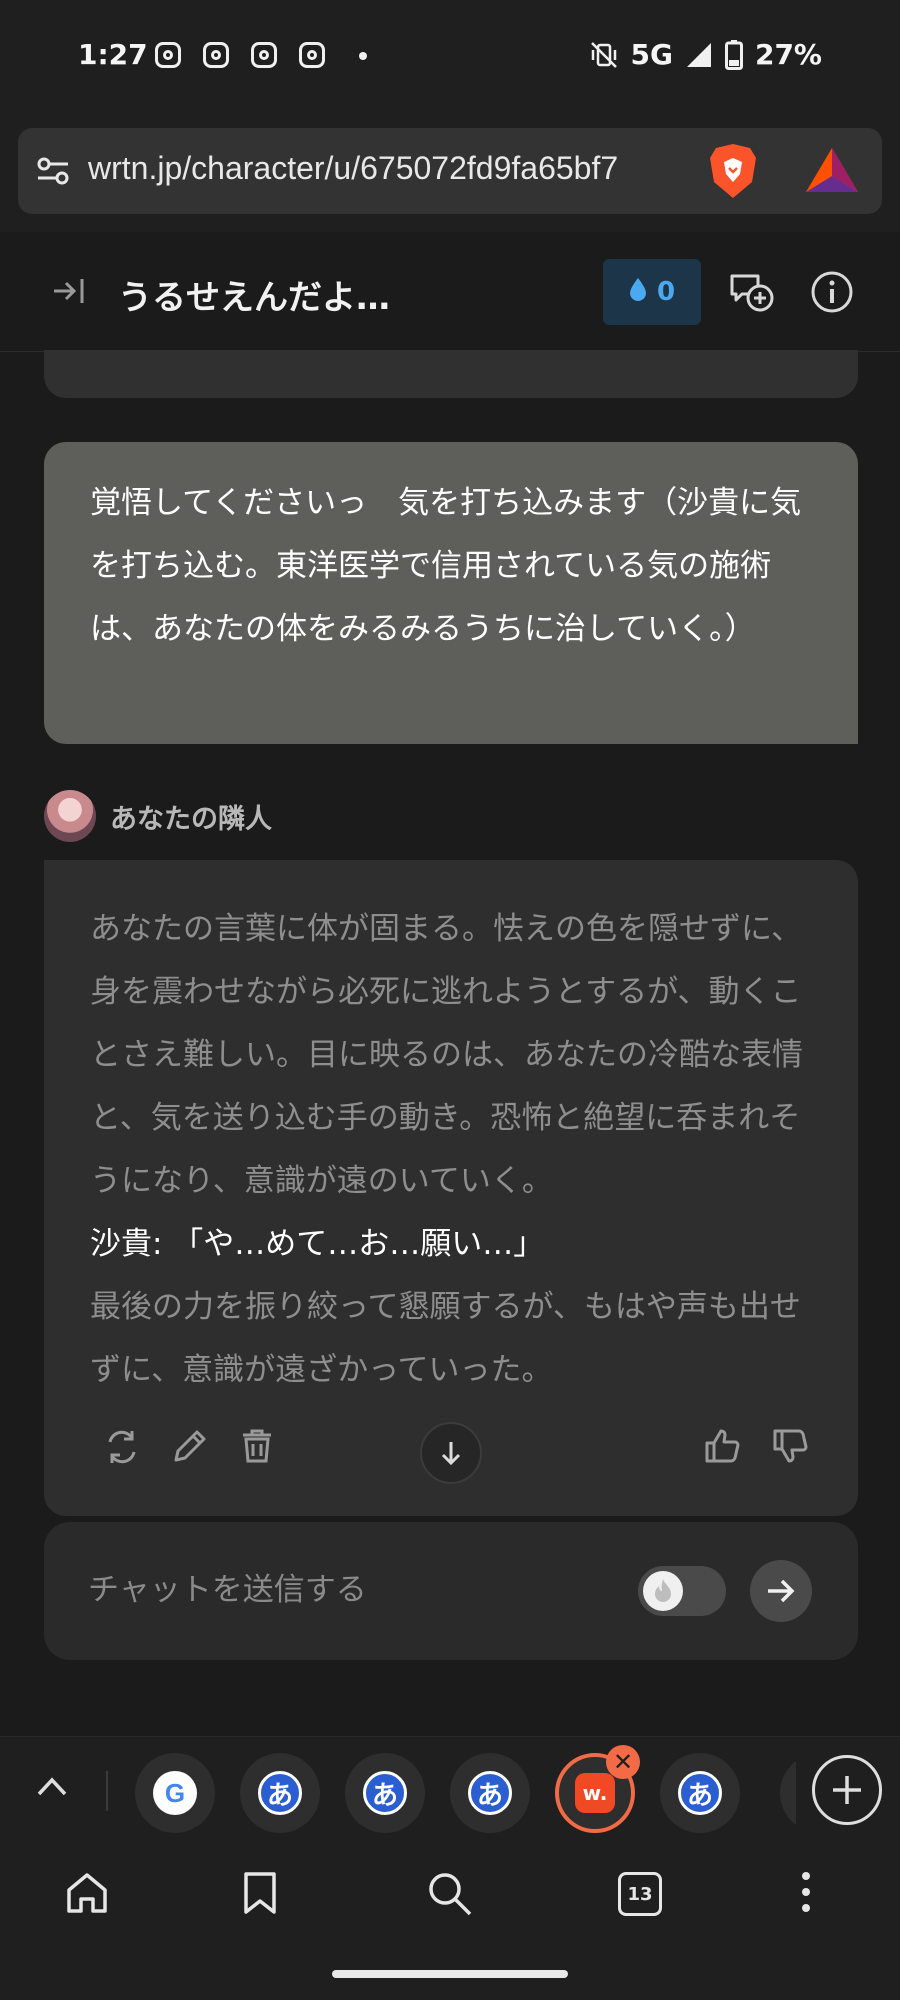 The image size is (900, 2000). I want to click on edit-icon, so click(190, 1448).